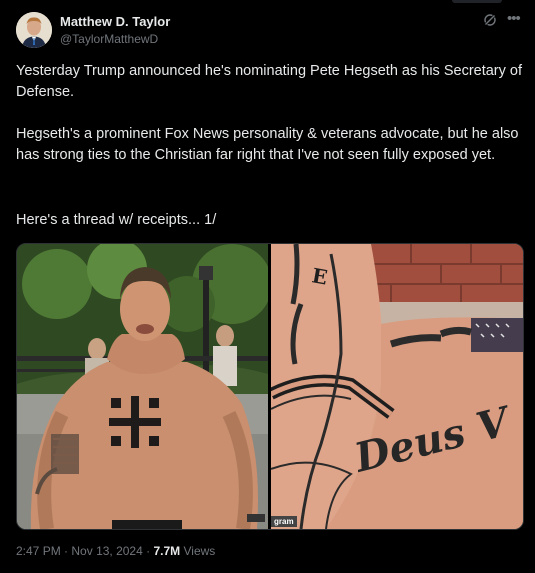 This screenshot has width=535, height=573. I want to click on avatar, so click(34, 30).